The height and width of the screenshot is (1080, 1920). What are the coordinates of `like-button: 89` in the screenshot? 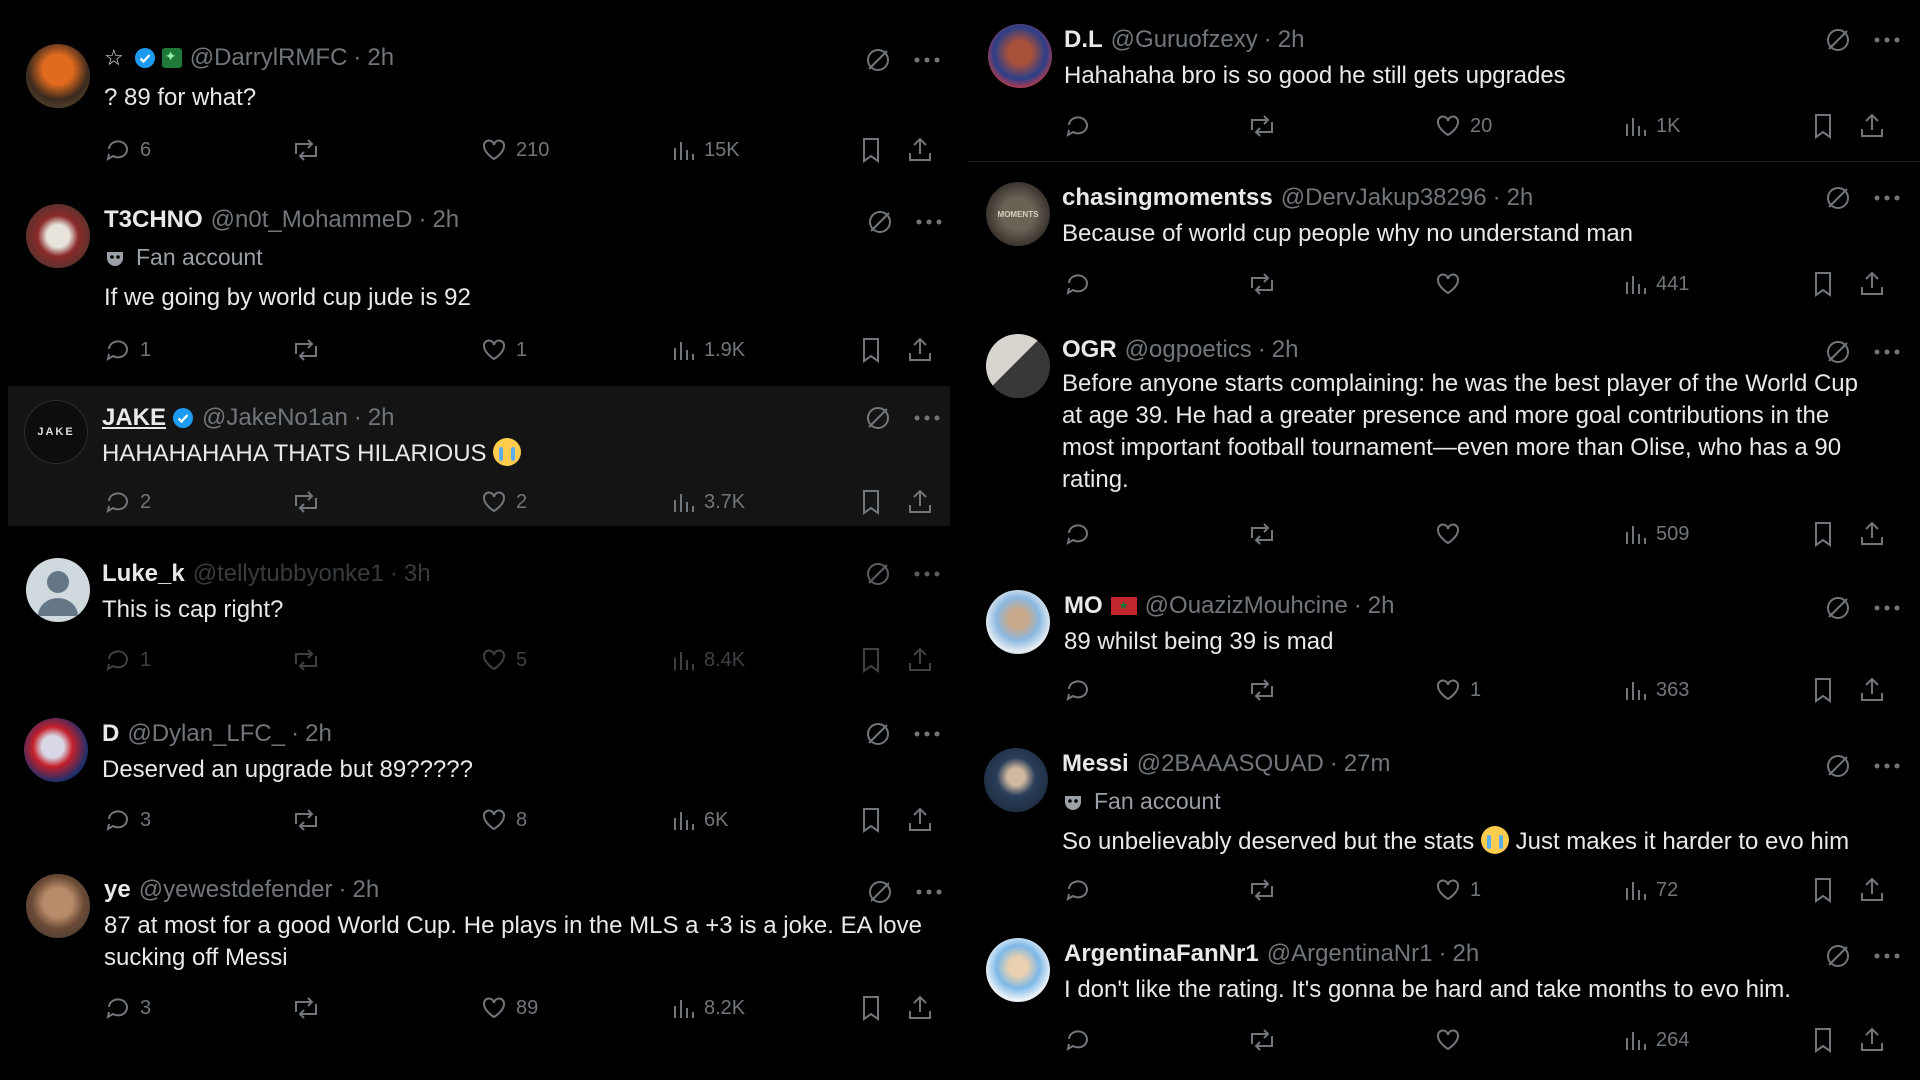 It's located at (509, 1008).